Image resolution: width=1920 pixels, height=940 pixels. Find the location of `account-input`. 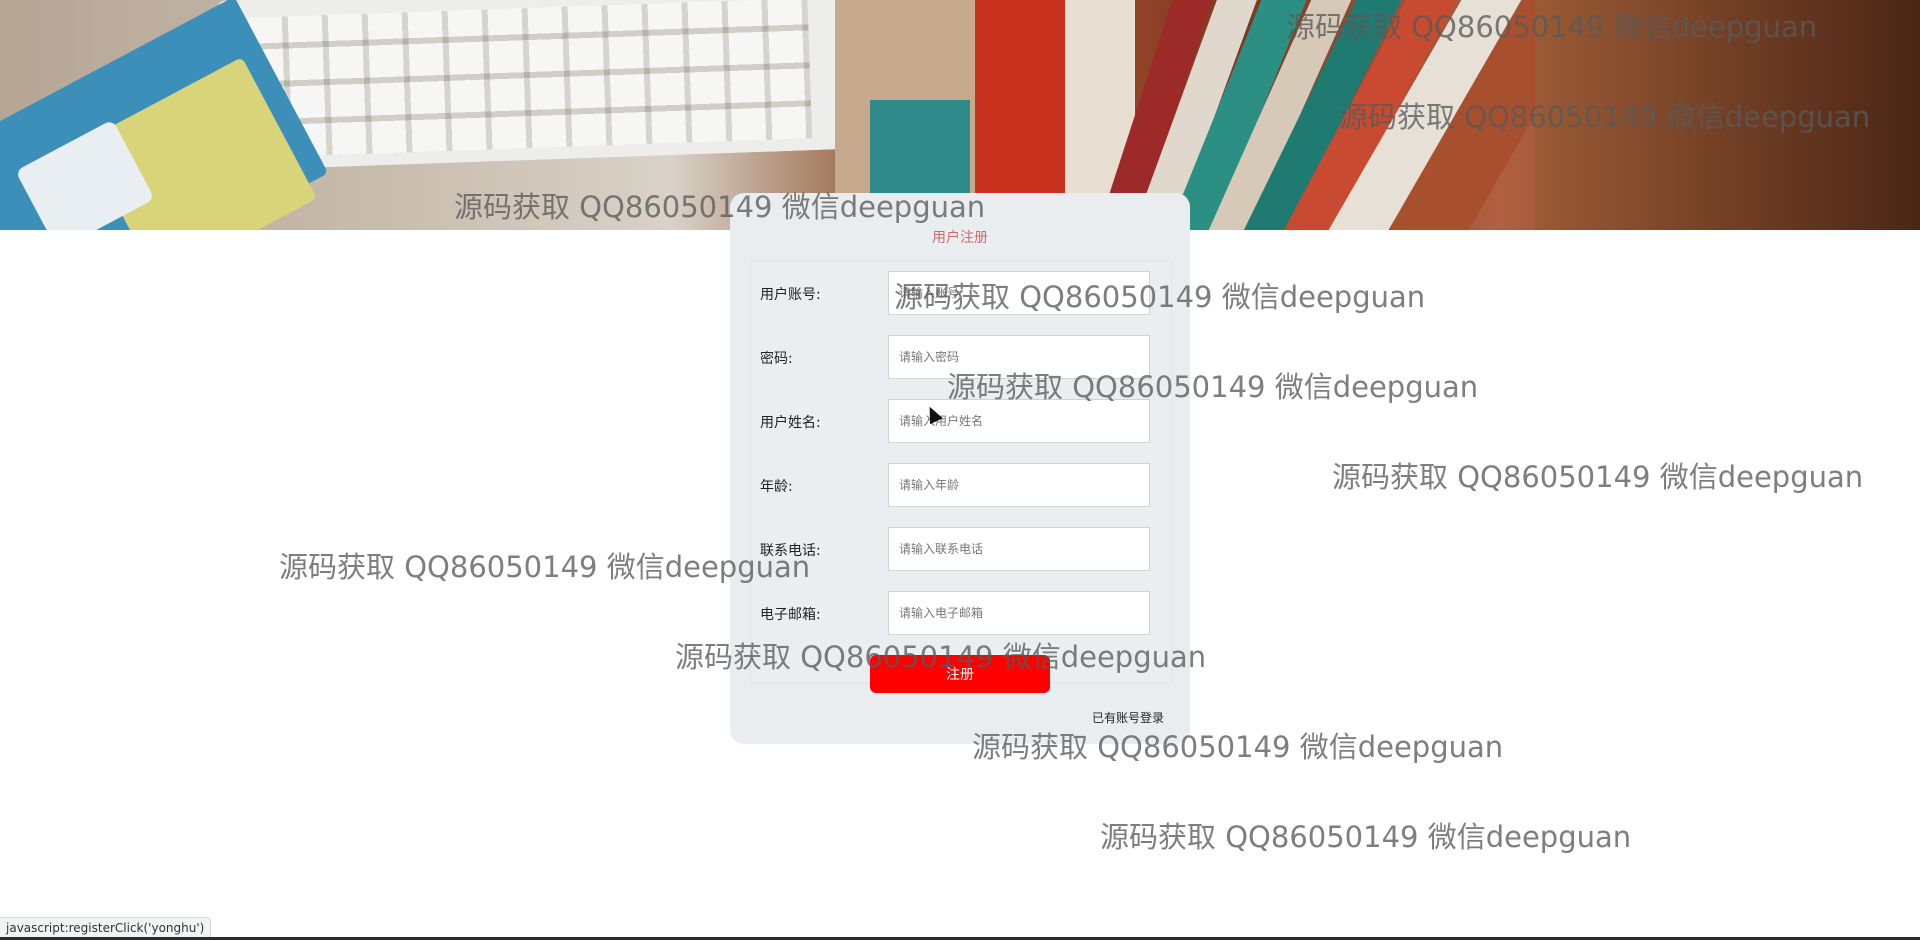

account-input is located at coordinates (1019, 293).